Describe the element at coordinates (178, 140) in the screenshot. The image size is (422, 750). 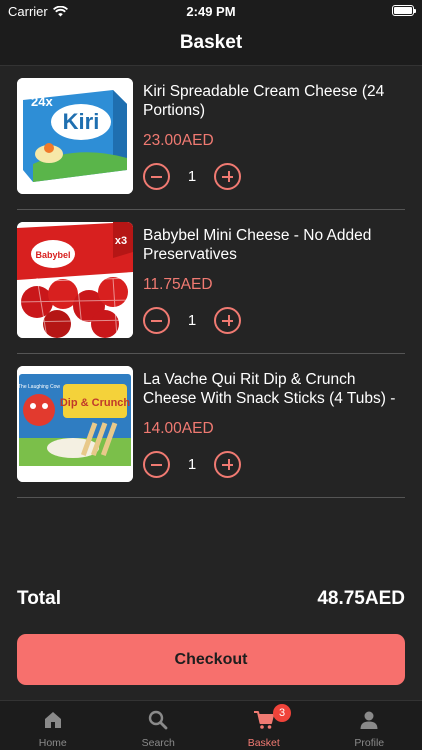
I see `item-price: 23.00AED` at that location.